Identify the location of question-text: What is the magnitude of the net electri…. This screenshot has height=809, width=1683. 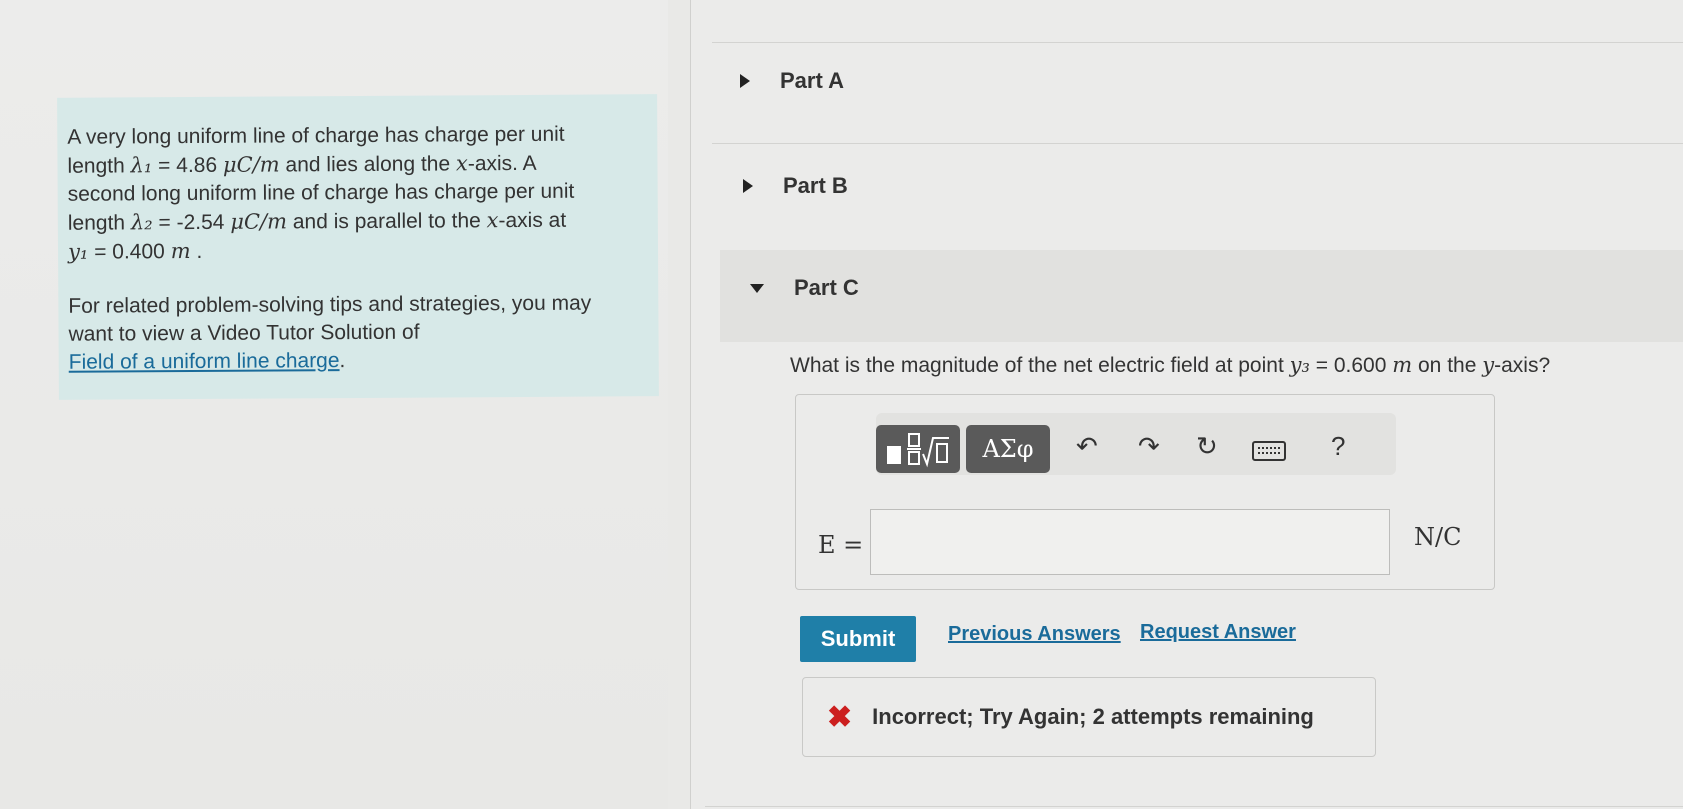
(1170, 365).